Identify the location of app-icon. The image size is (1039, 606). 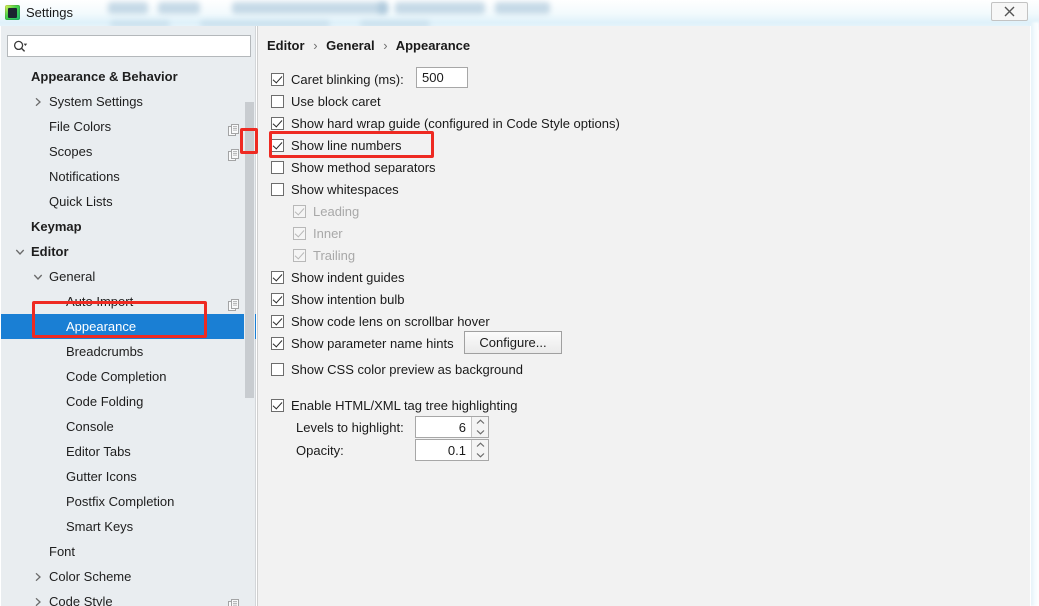
(12, 12).